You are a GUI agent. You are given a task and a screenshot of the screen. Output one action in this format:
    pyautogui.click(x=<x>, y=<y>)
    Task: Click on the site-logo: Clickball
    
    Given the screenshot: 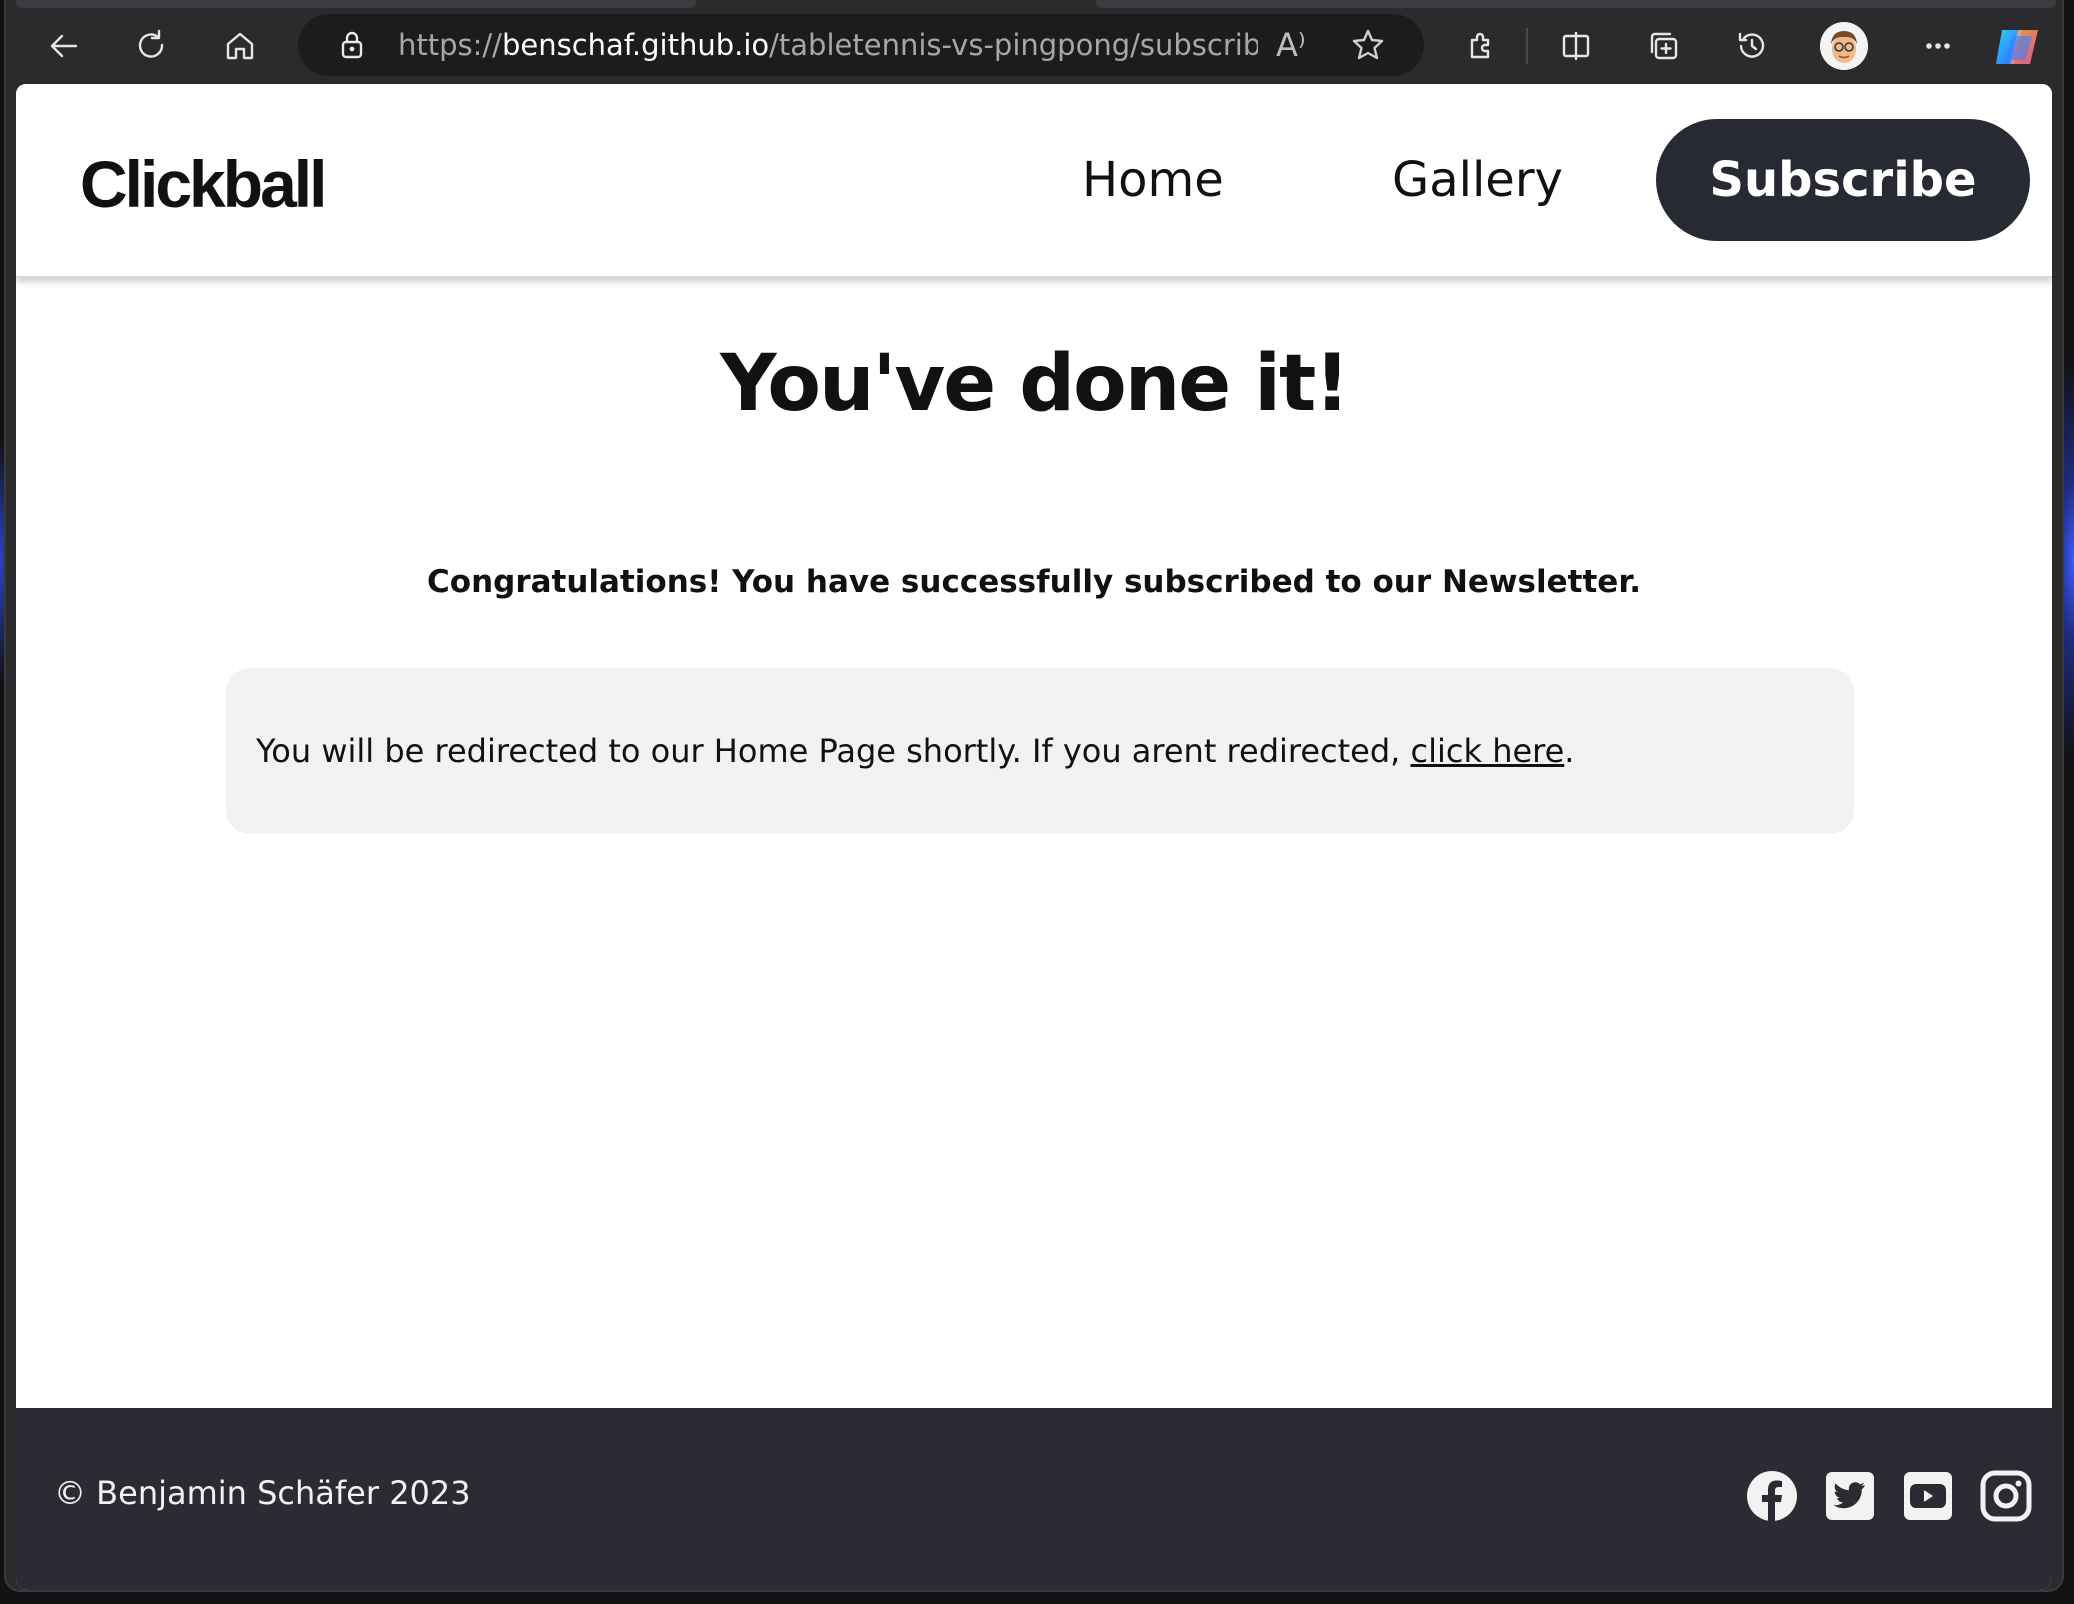 What is the action you would take?
    pyautogui.click(x=203, y=184)
    